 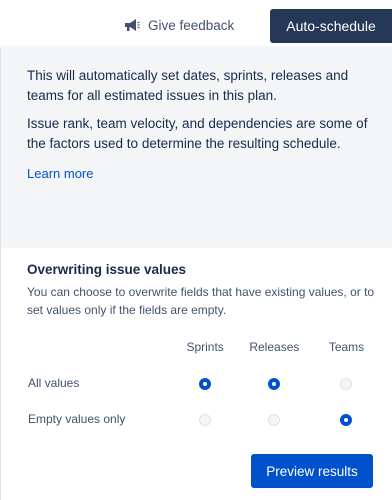 I want to click on row-all-values: All values, so click(x=204, y=383).